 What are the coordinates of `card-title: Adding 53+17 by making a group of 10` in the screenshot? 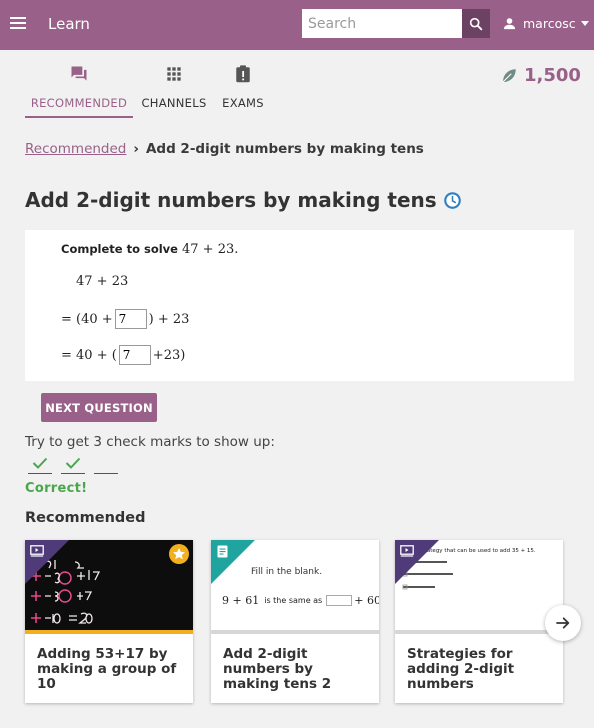 It's located at (107, 669).